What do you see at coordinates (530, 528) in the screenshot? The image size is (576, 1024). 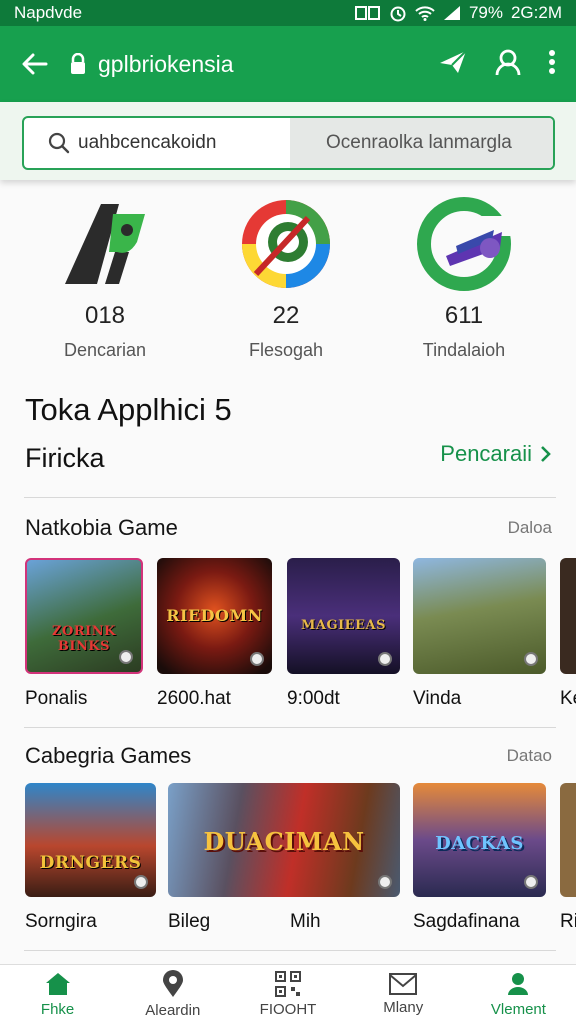 I see `section-more-button: Daloa` at bounding box center [530, 528].